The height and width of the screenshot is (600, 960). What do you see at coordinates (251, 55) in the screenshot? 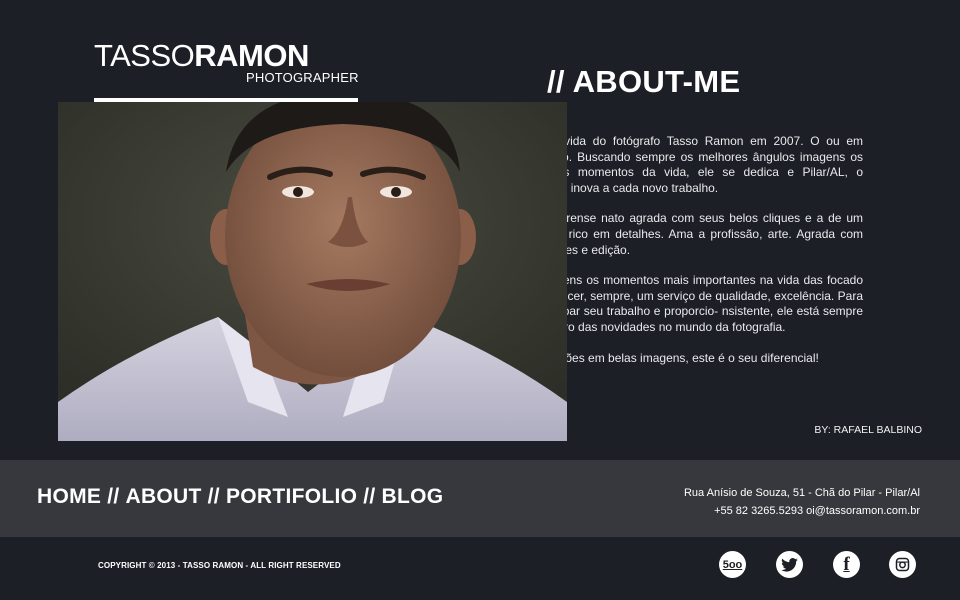
I see `logo-last-name: RAMON` at bounding box center [251, 55].